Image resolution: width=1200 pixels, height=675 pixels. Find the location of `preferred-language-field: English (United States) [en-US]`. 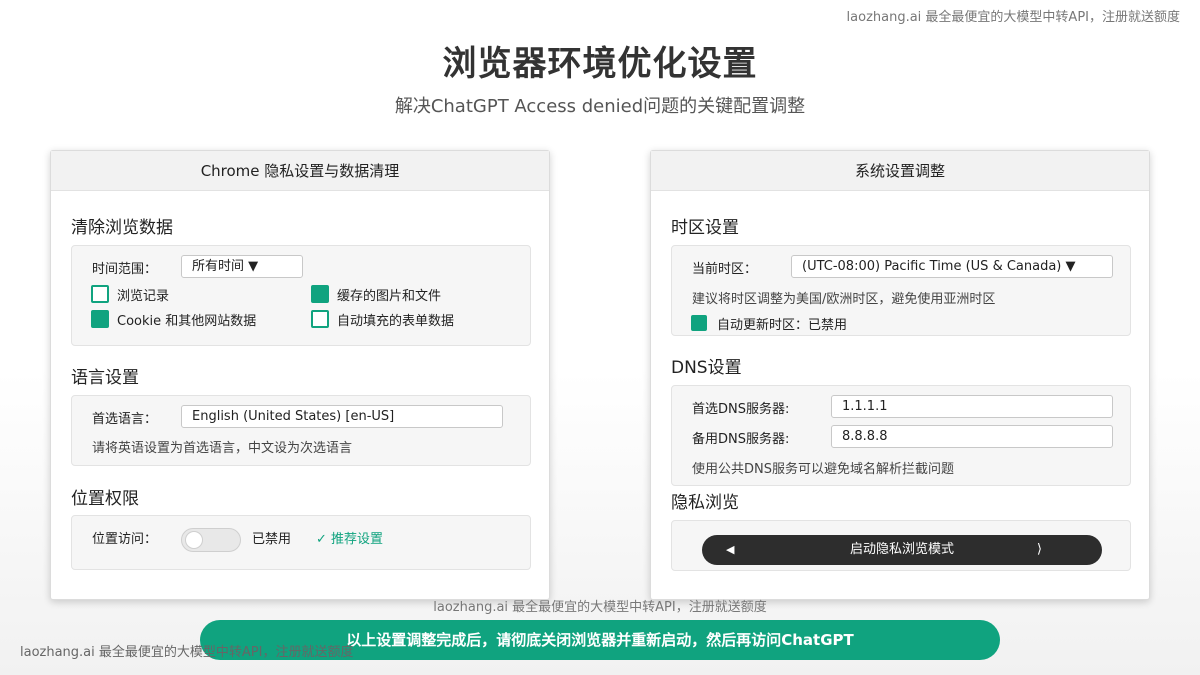

preferred-language-field: English (United States) [en-US] is located at coordinates (342, 416).